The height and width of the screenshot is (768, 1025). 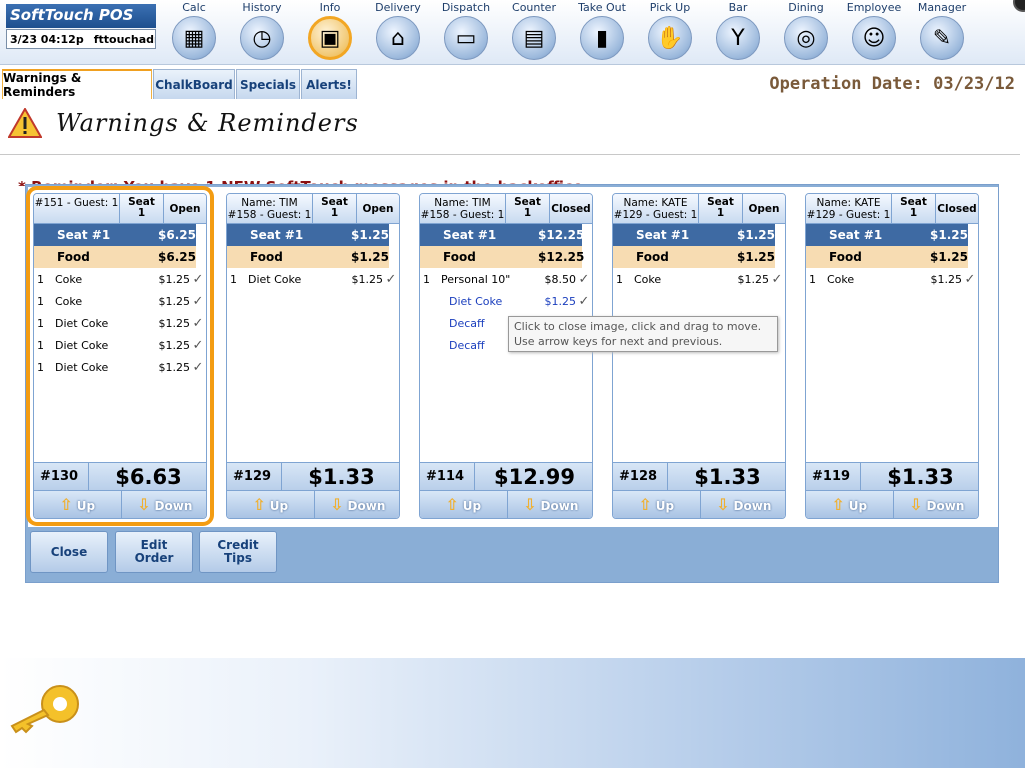 I want to click on check-footer: #119 $1.33 ⇧ Up ⇩ Down, so click(x=892, y=490).